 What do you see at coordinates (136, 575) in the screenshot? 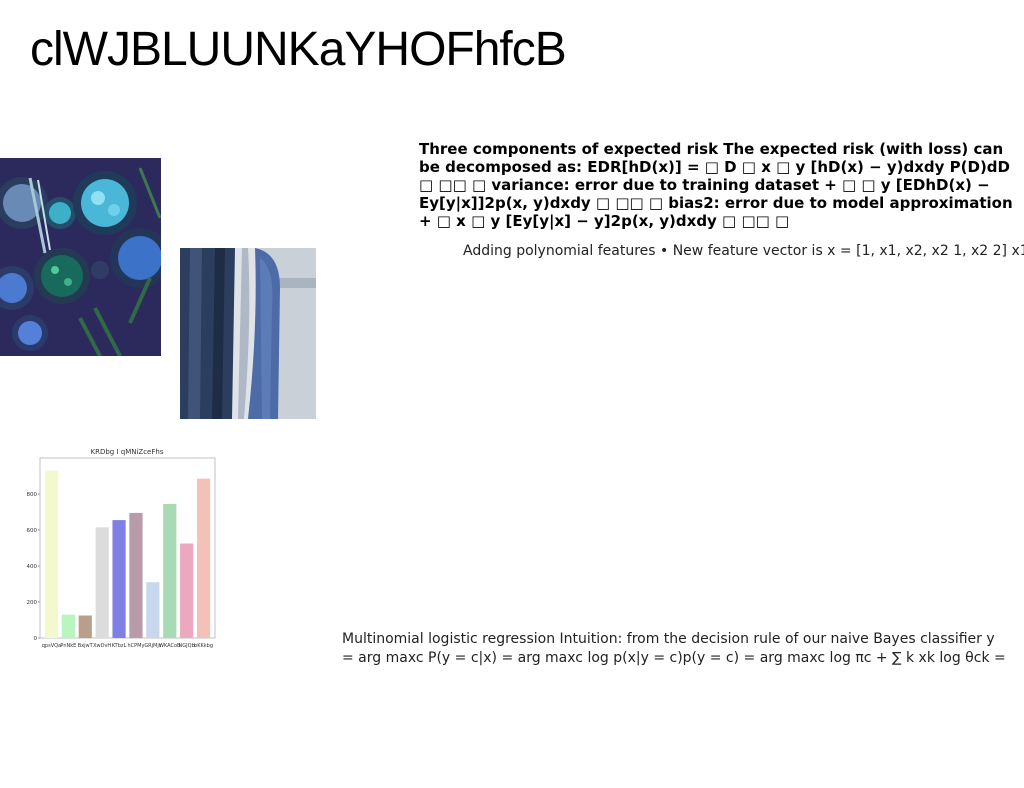
I see `bar-hCPMy` at bounding box center [136, 575].